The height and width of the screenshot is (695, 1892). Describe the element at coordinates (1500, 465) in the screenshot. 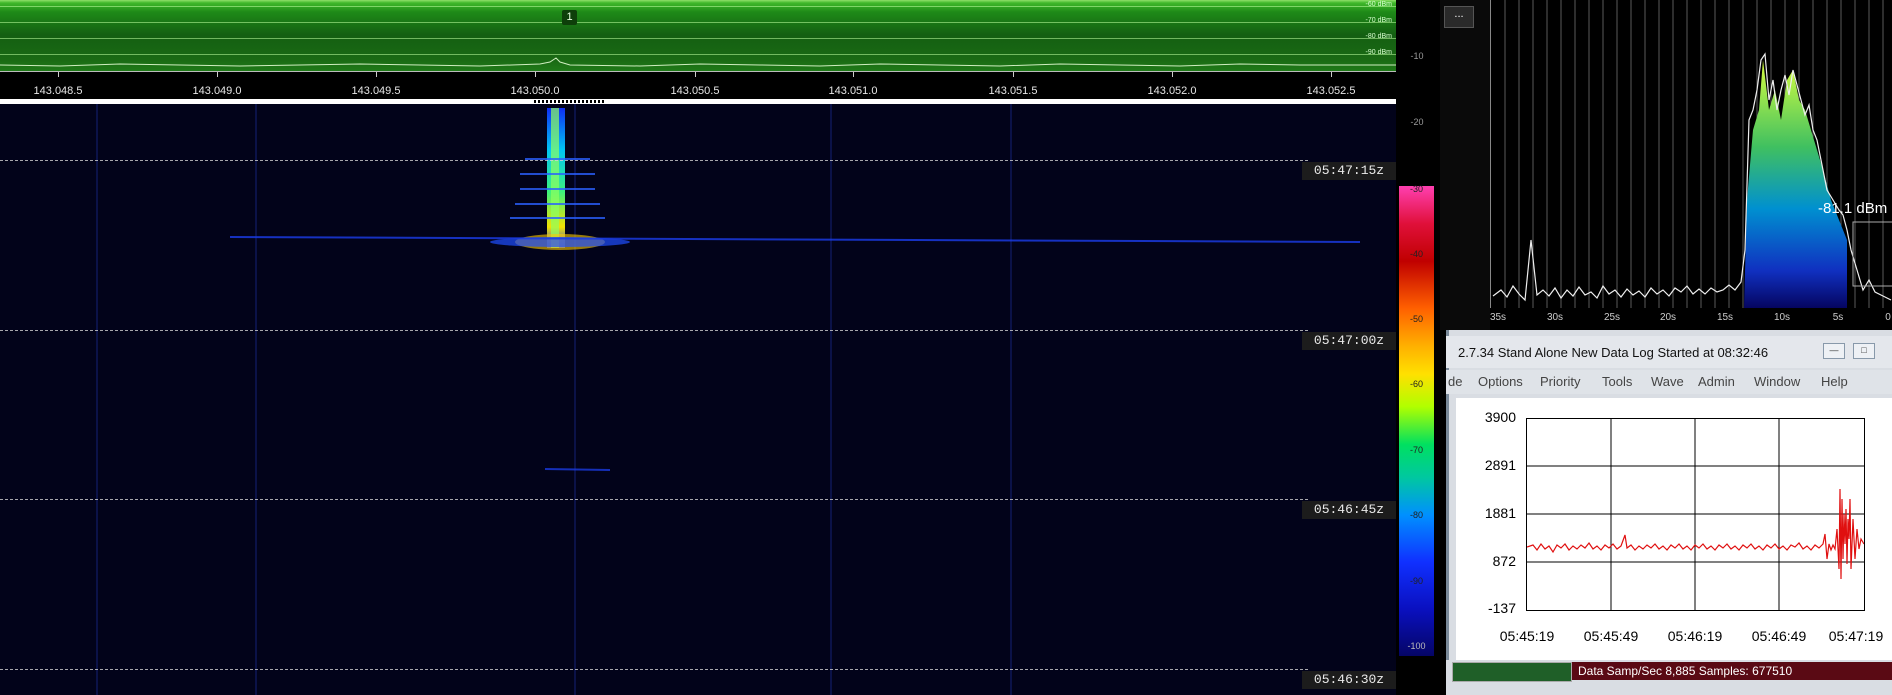

I see `y-axis-label: 2891` at that location.